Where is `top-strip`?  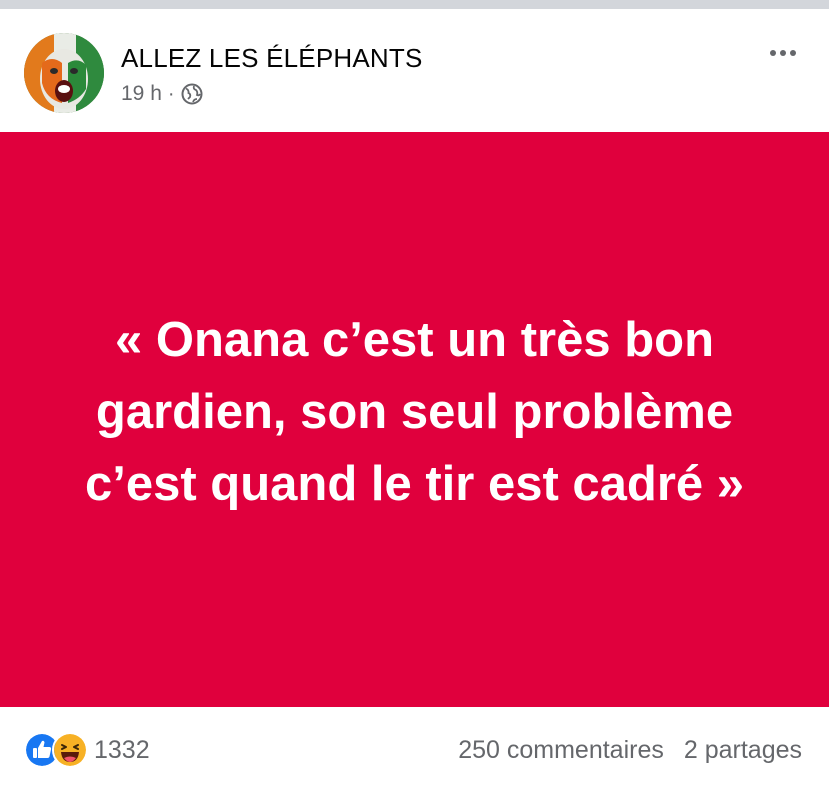 top-strip is located at coordinates (414, 4).